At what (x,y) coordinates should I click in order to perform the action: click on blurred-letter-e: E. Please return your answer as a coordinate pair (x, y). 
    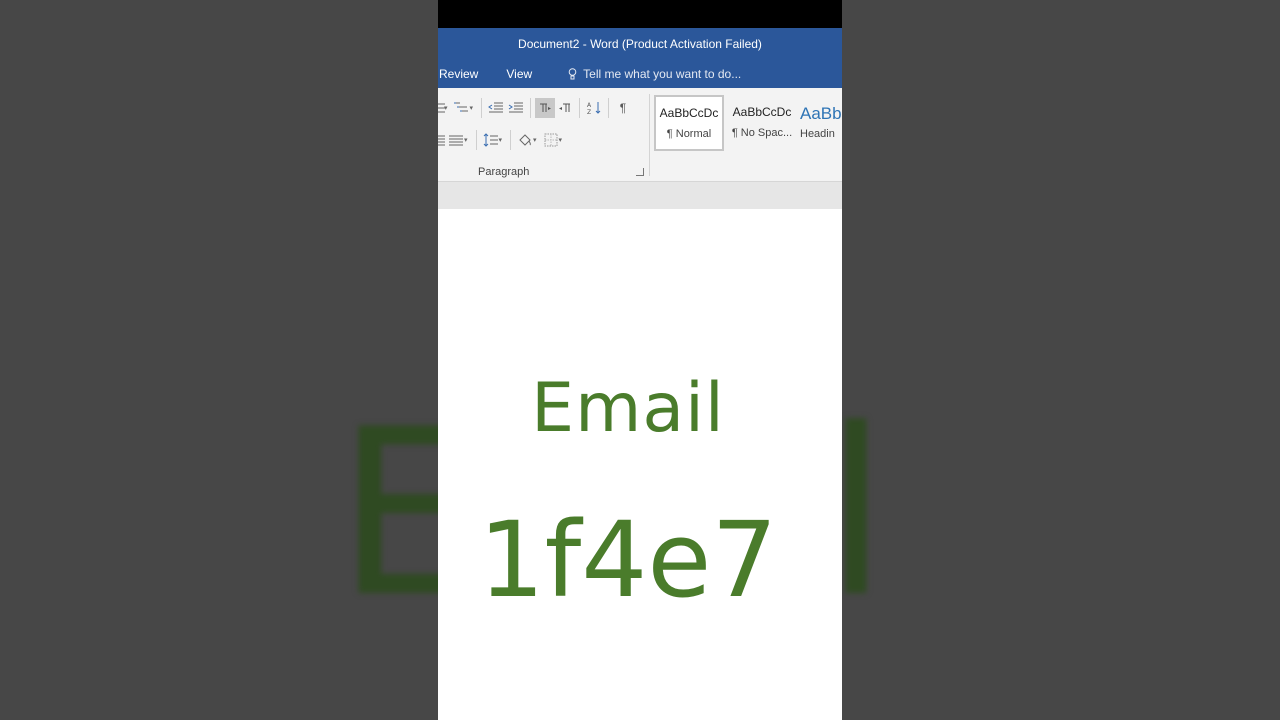
    Looking at the image, I should click on (387, 514).